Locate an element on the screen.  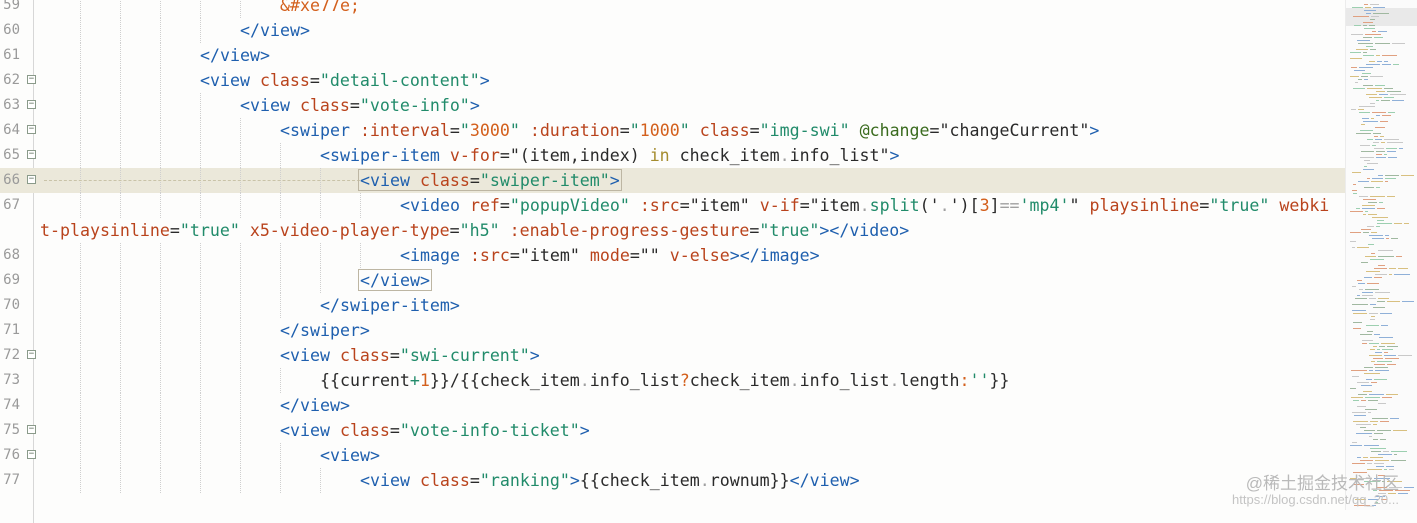
token: > is located at coordinates (534, 355).